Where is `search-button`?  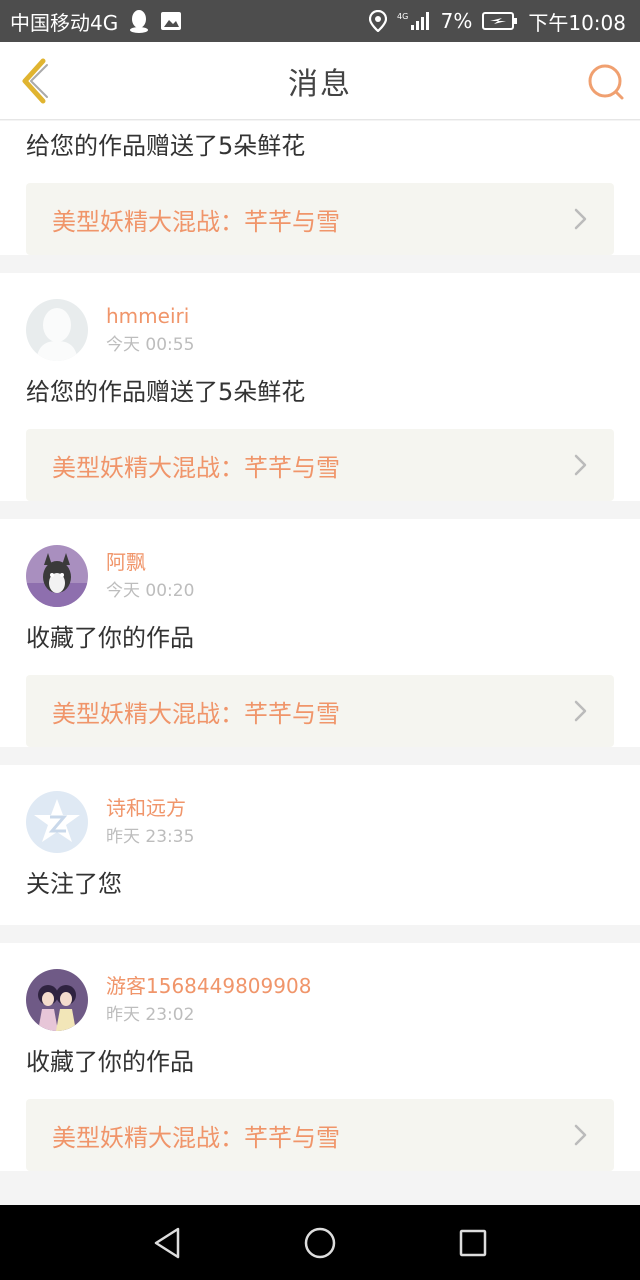 search-button is located at coordinates (606, 82).